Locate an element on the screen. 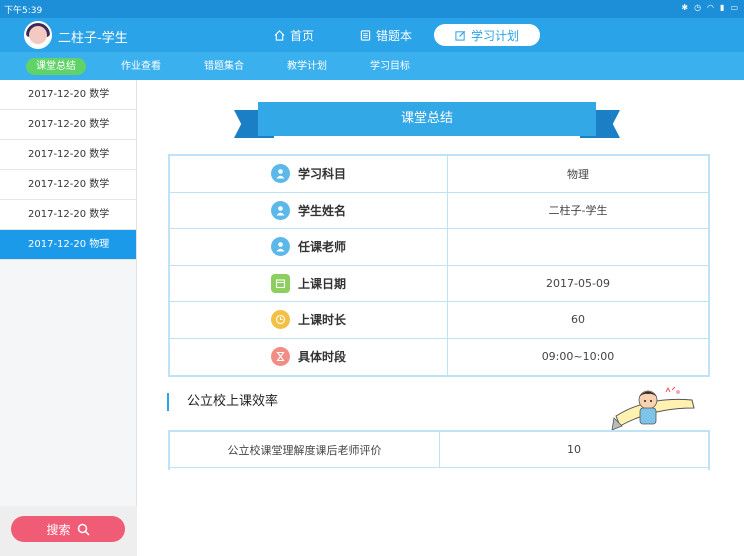 The image size is (744, 556). search-button: 搜索 is located at coordinates (68, 529).